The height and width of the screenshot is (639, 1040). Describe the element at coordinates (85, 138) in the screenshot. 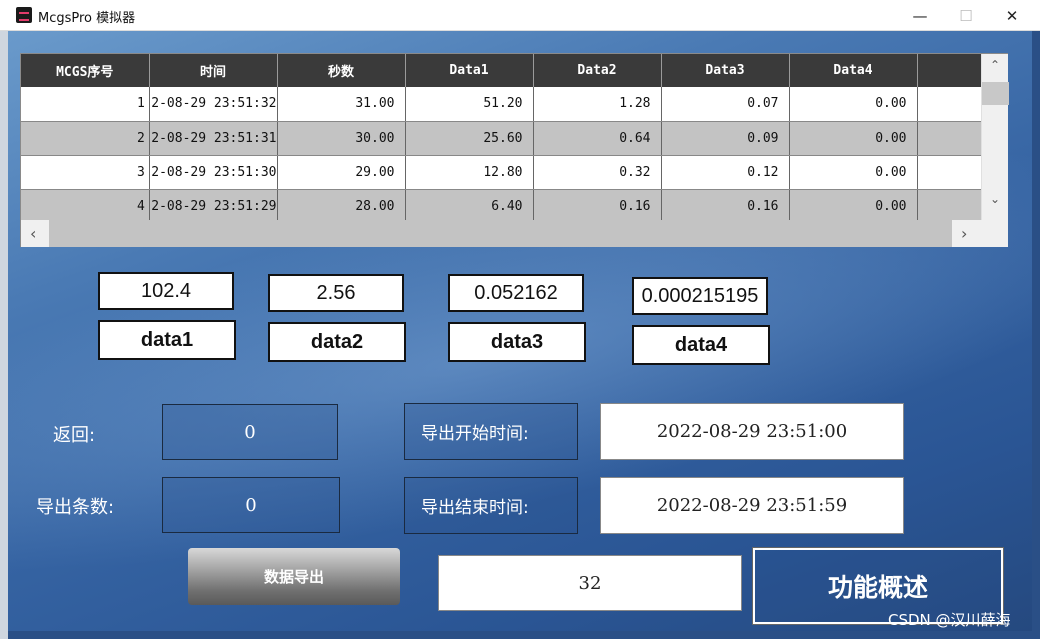

I see `cell-seq: 2` at that location.